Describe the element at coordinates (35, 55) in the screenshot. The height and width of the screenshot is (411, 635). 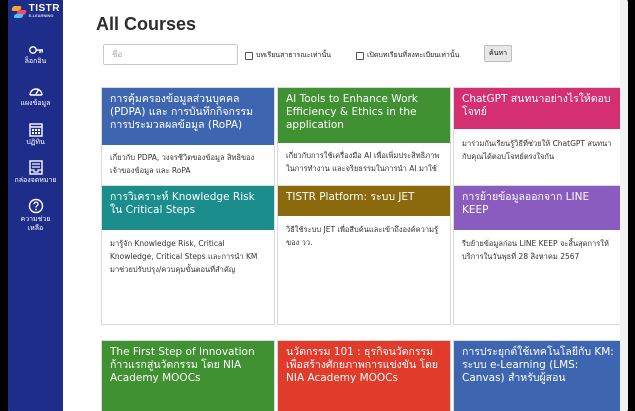
I see `nav-login: ล็อกอิน` at that location.